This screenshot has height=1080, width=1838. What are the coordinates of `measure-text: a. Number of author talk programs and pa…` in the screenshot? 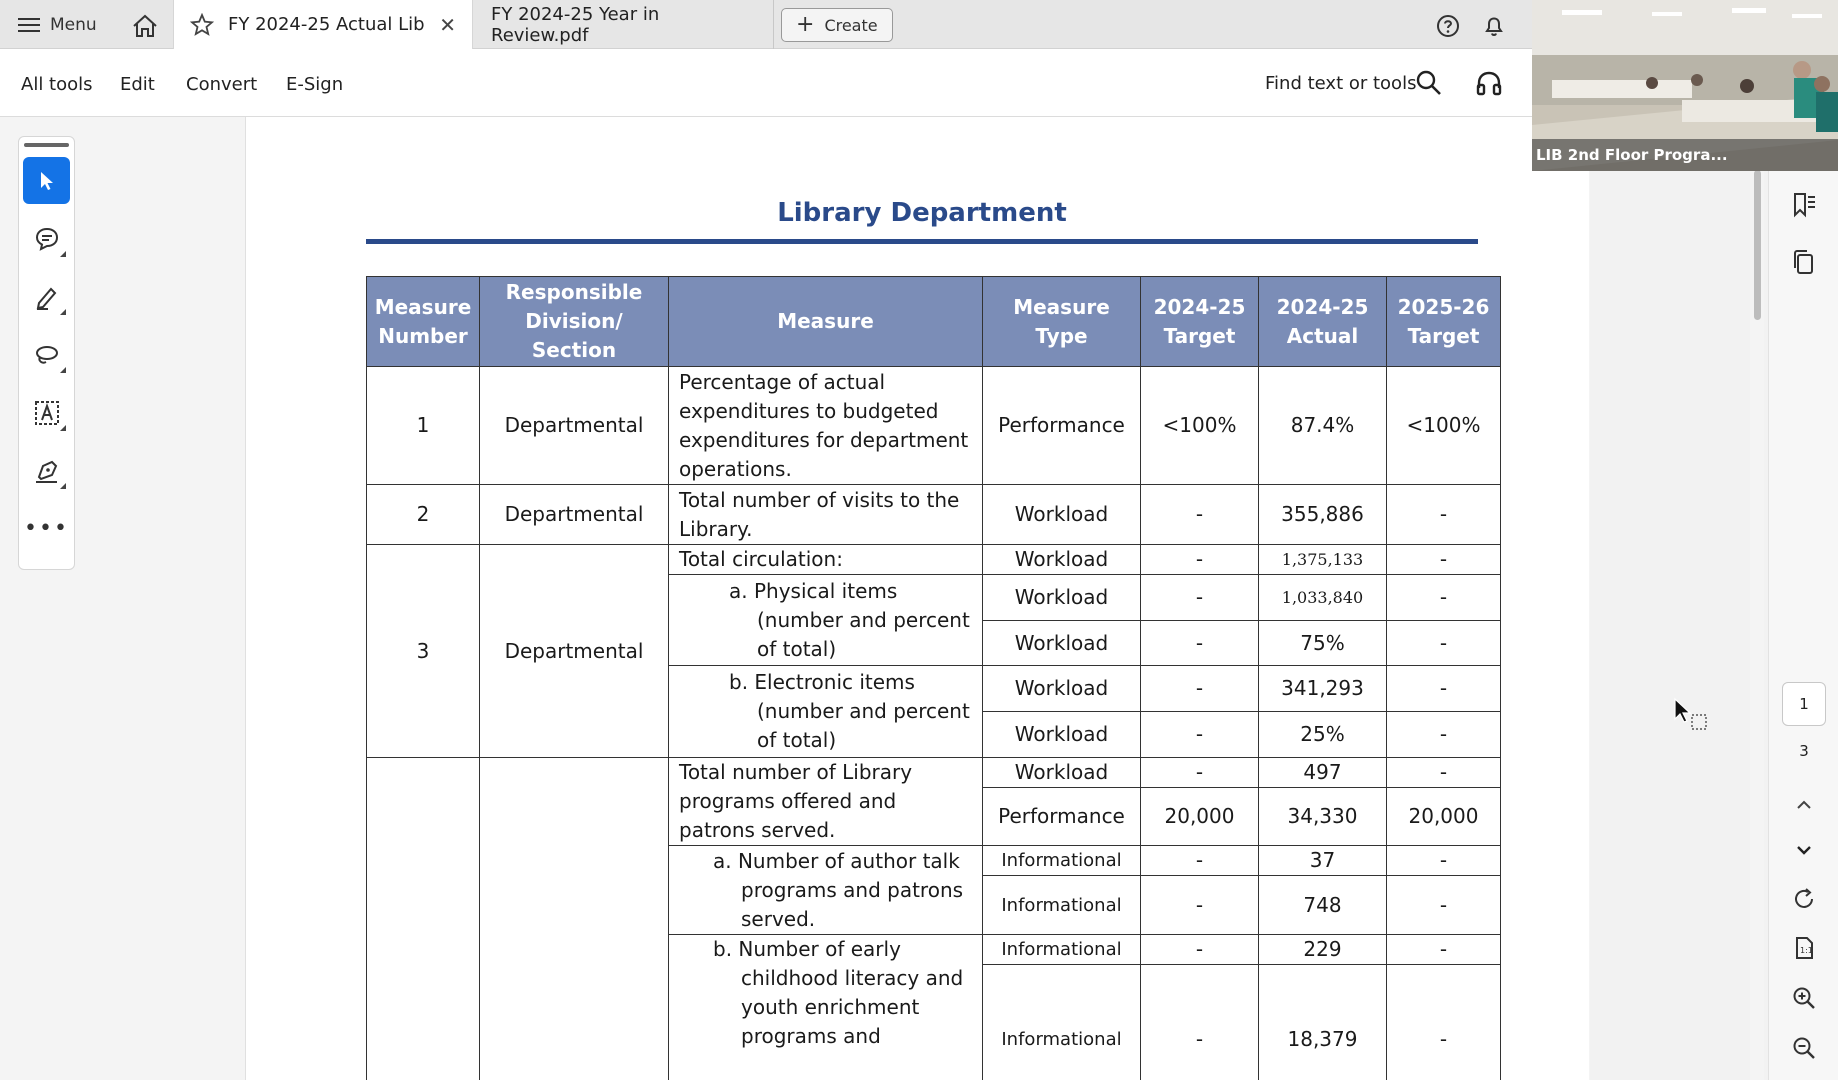 It's located at (825, 890).